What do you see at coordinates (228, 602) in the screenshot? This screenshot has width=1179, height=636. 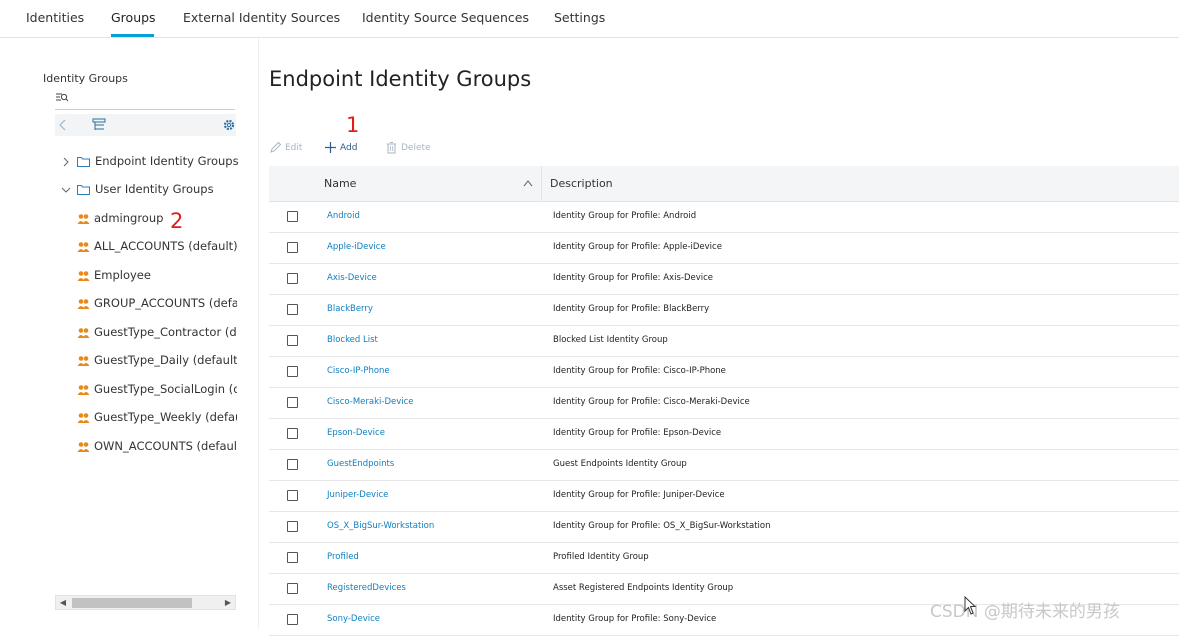 I see `scroll-right-icon: ▶` at bounding box center [228, 602].